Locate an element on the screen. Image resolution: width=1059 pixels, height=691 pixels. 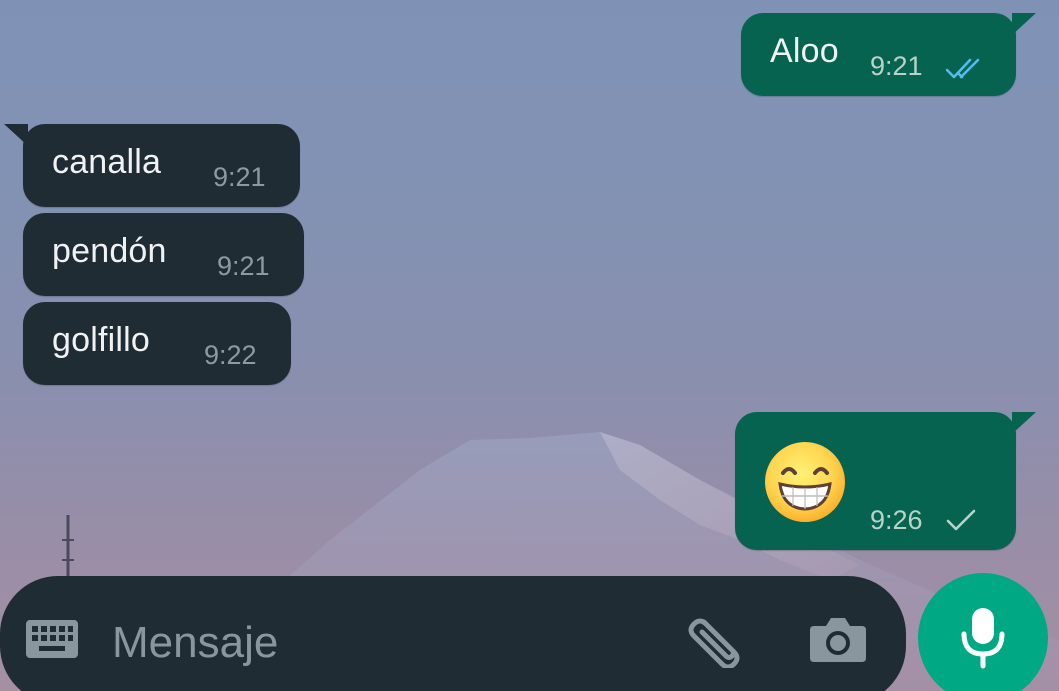
voice-record-button is located at coordinates (983, 632).